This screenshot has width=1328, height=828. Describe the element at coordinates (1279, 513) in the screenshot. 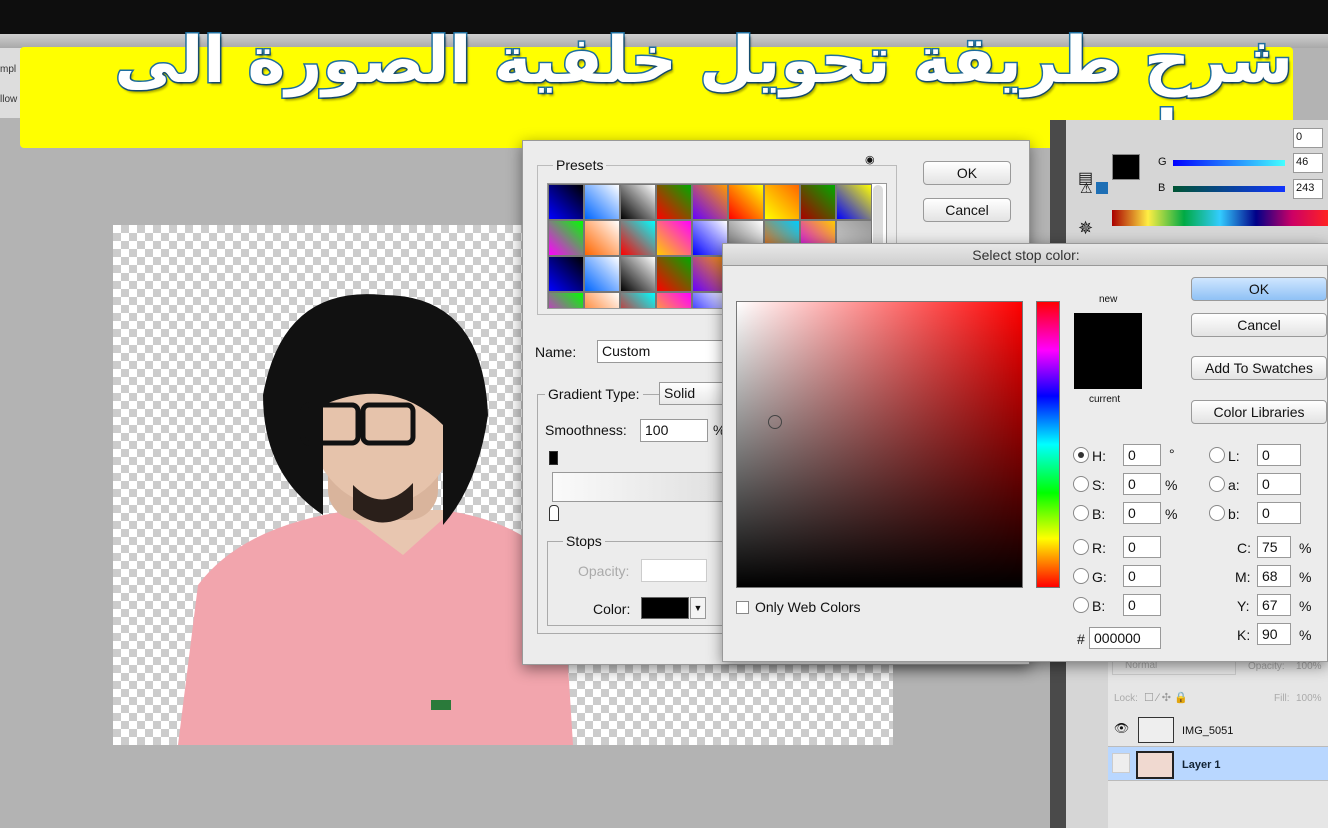

I see `lab-b-input: 0` at that location.